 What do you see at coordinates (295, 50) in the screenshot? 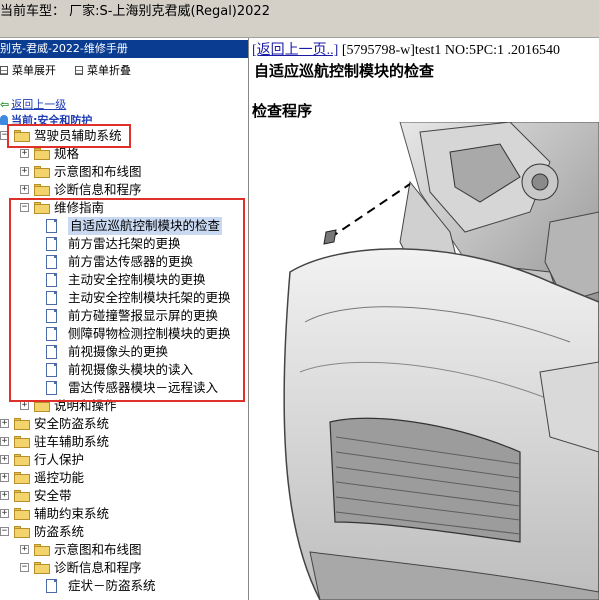
I see `back-page-link: [返回上一页..]` at bounding box center [295, 50].